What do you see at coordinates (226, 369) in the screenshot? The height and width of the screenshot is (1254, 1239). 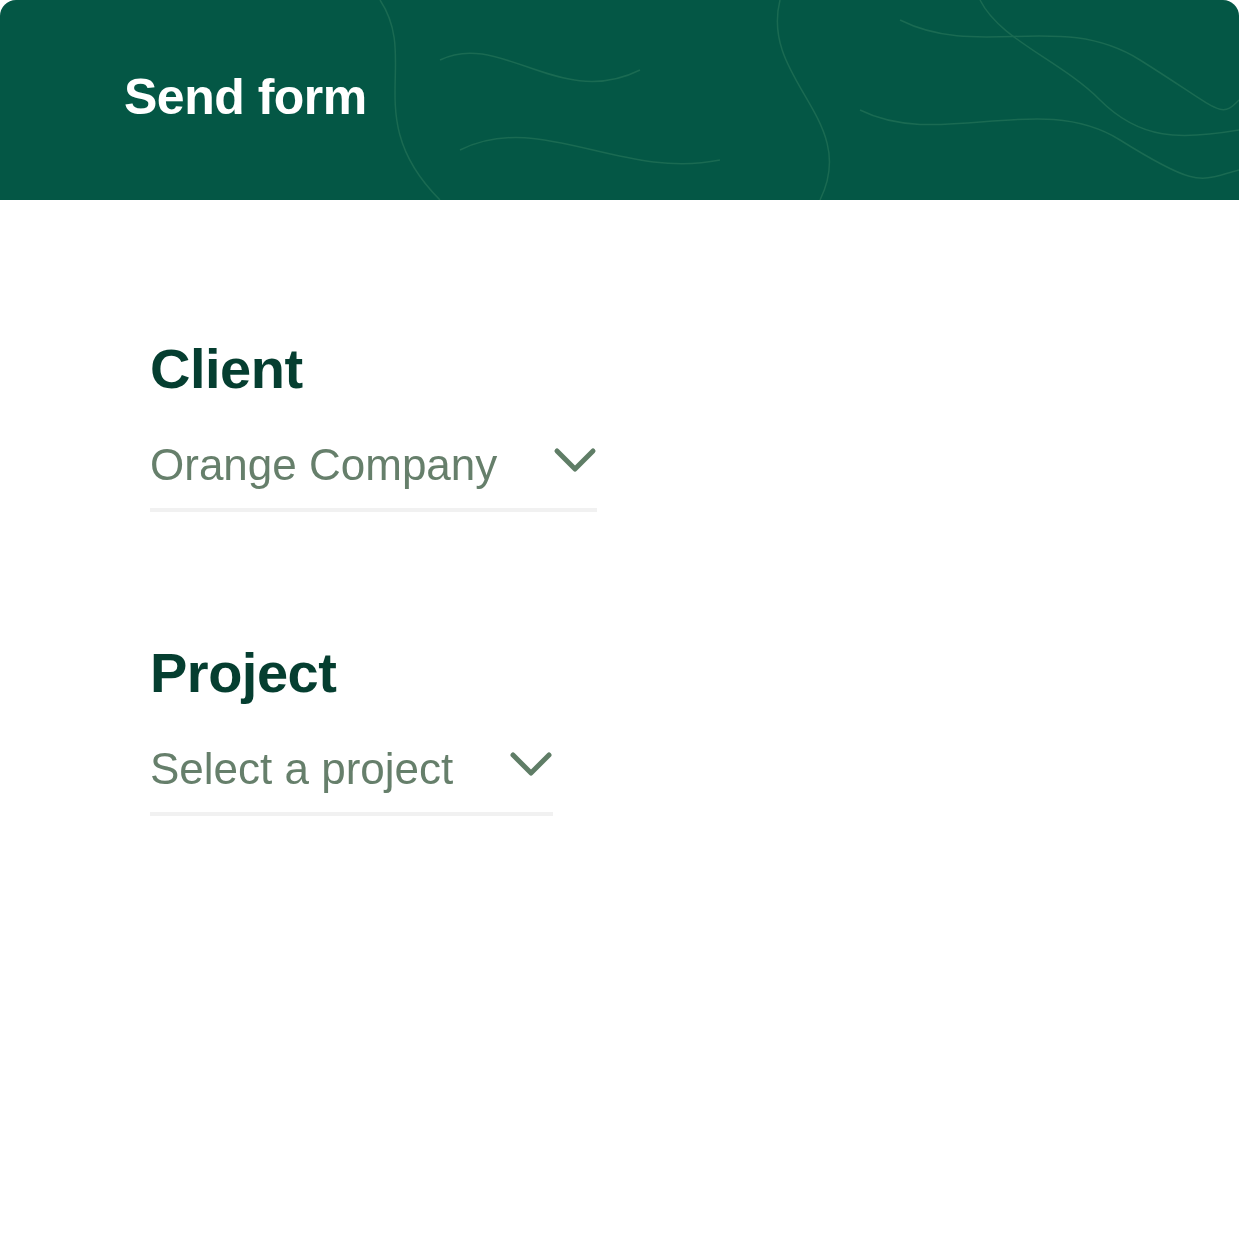 I see `field-label: Client` at bounding box center [226, 369].